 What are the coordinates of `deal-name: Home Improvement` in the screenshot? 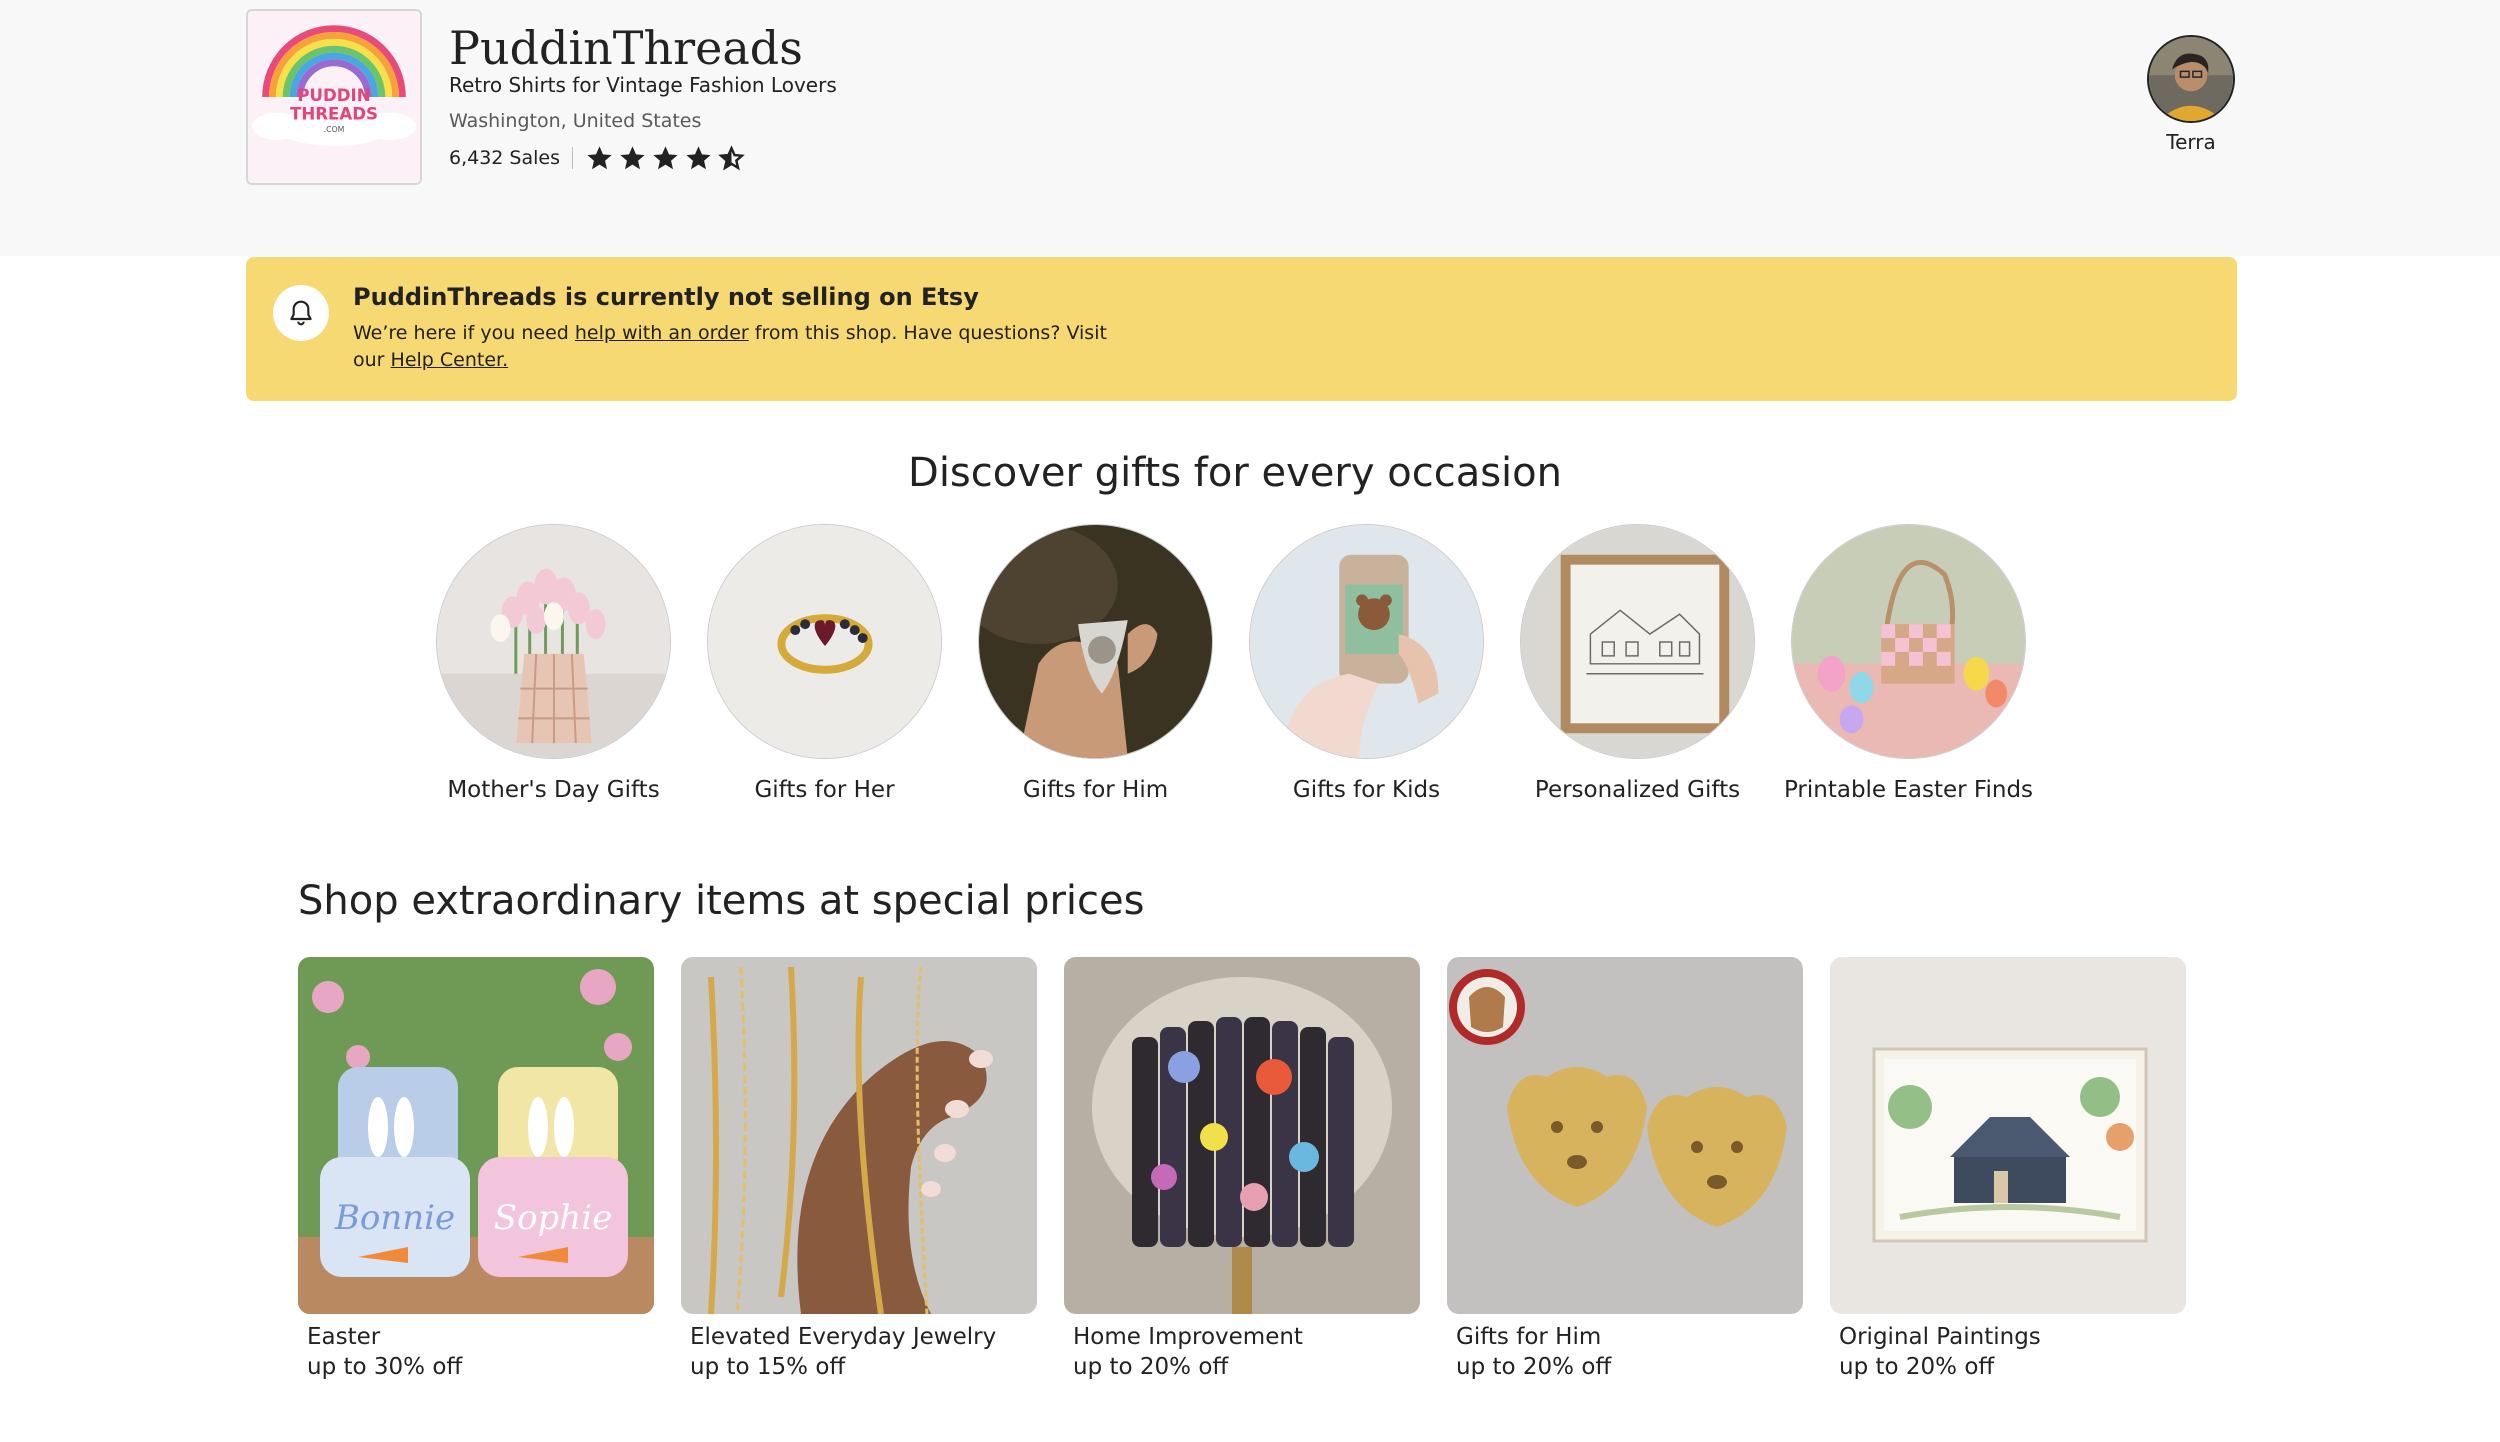 It's located at (1242, 1337).